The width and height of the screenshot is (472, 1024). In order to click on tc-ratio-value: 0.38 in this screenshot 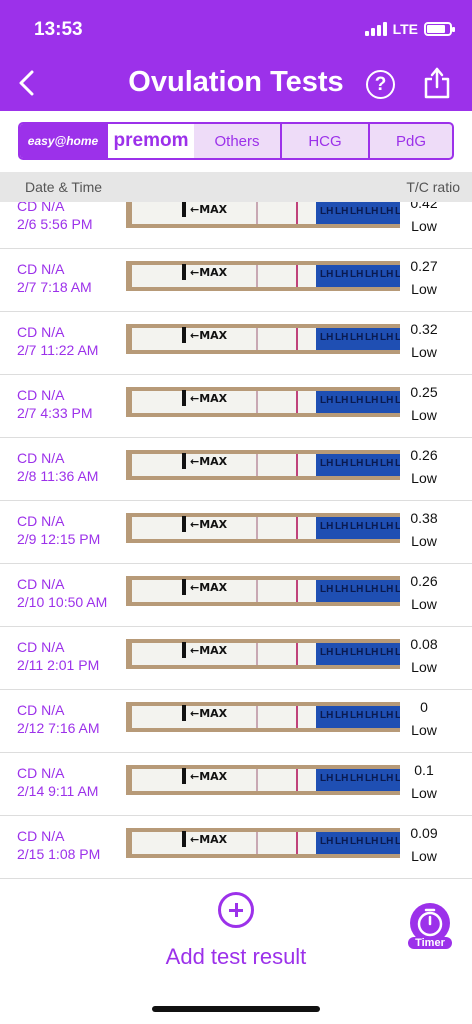, I will do `click(424, 518)`.